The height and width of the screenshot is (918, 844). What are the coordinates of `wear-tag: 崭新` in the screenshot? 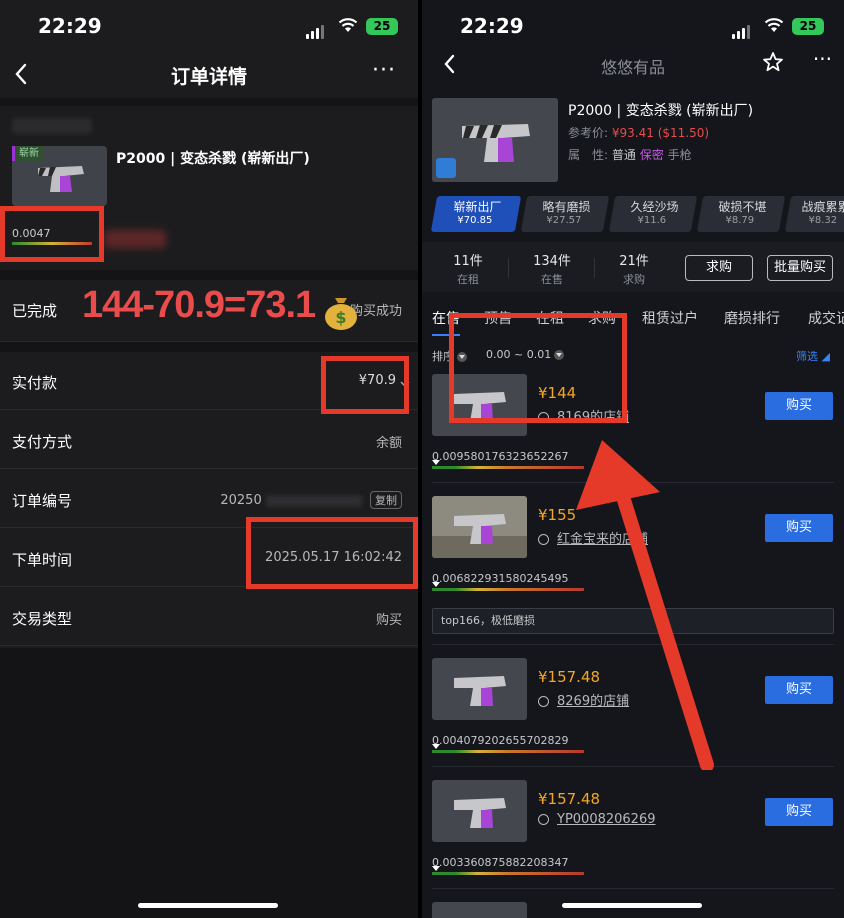 It's located at (27, 153).